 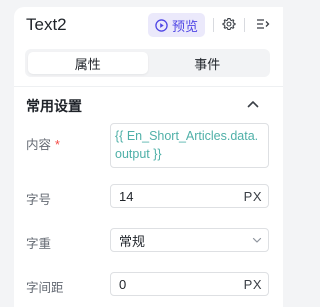 I want to click on component-title: Text2, so click(x=46, y=24).